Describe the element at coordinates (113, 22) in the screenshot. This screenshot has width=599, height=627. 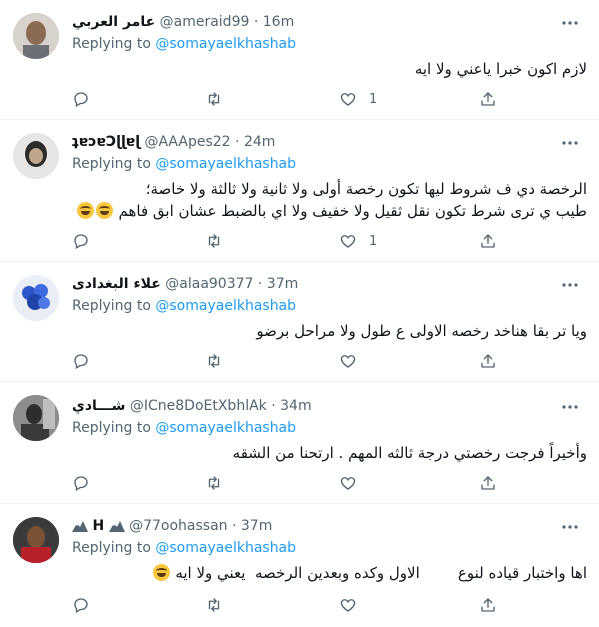
I see `display-name: عامر العربي` at that location.